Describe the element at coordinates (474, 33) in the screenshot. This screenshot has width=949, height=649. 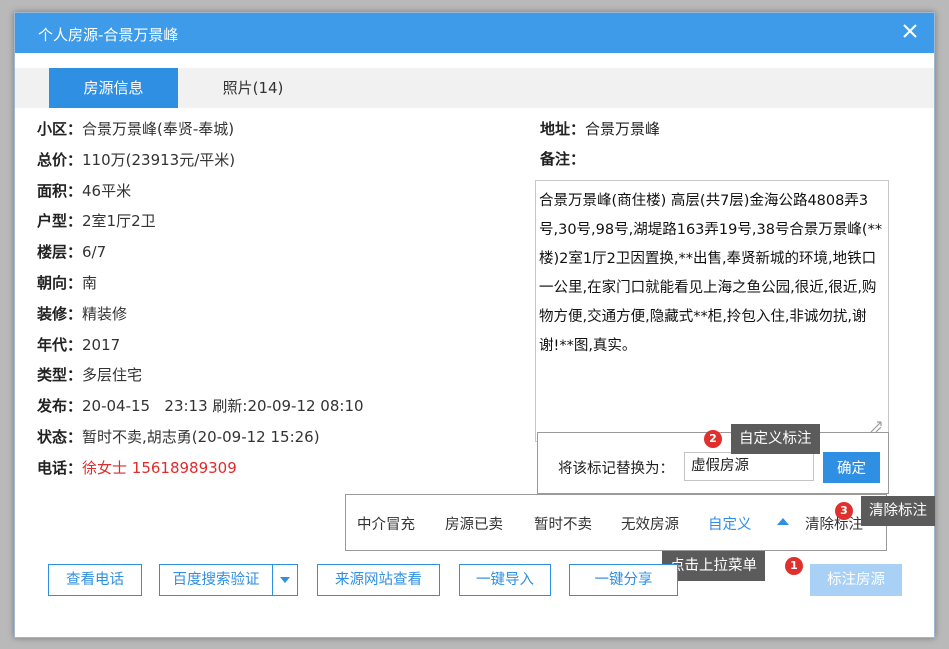
I see `title-bar: 个人房源-合景万景峰` at that location.